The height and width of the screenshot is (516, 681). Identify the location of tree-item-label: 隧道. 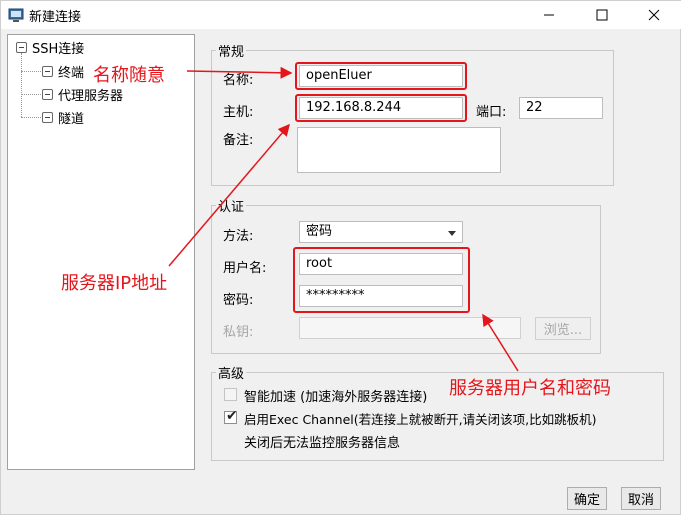
(71, 119).